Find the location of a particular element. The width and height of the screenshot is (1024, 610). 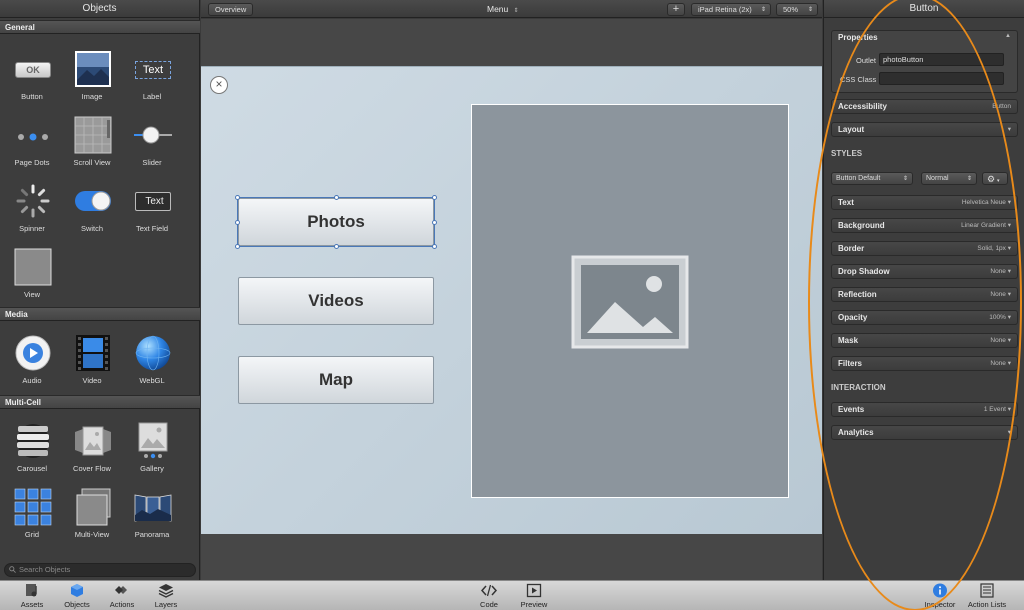

object-page-dots: Page Dots is located at coordinates (32, 141).